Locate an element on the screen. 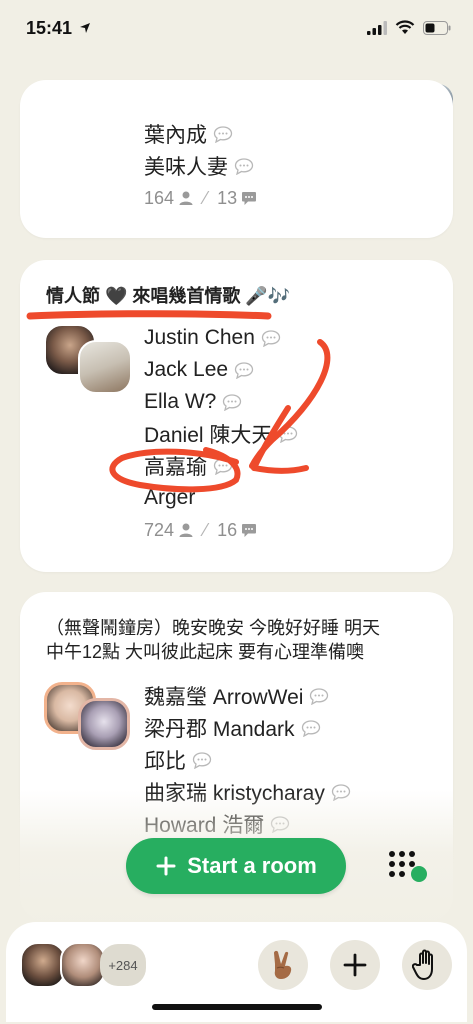 Image resolution: width=473 pixels, height=1024 pixels. status-bar: 15:41 is located at coordinates (236, 29).